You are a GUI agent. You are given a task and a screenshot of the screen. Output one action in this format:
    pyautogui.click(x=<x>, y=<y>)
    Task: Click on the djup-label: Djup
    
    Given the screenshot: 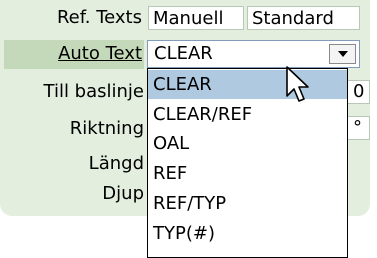 What is the action you would take?
    pyautogui.click(x=123, y=193)
    